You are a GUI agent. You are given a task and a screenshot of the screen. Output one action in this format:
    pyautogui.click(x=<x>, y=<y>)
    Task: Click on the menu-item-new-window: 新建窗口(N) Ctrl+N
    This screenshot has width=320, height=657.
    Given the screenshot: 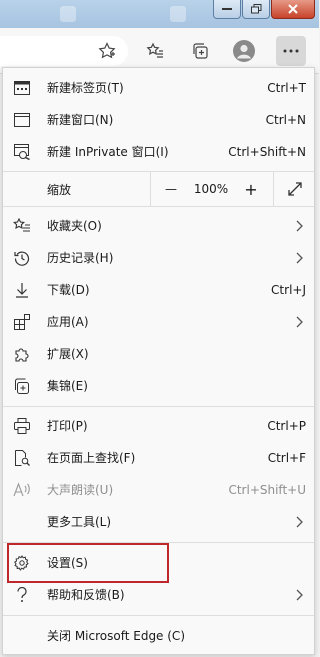 What is the action you would take?
    pyautogui.click(x=158, y=120)
    